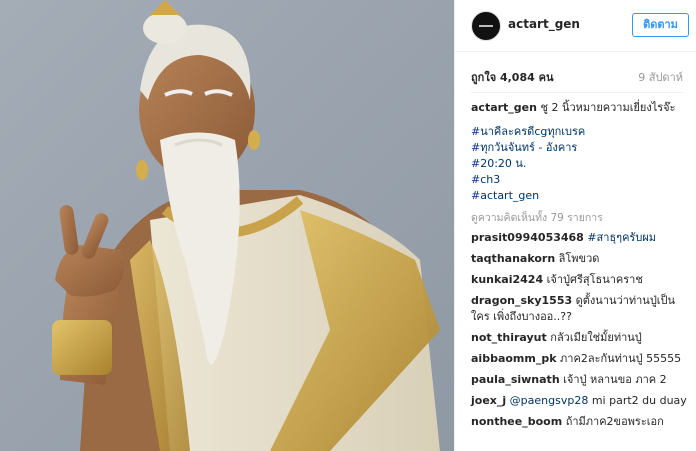 Image resolution: width=696 pixels, height=451 pixels. I want to click on post-time: 9 สัปดาห์, so click(660, 77).